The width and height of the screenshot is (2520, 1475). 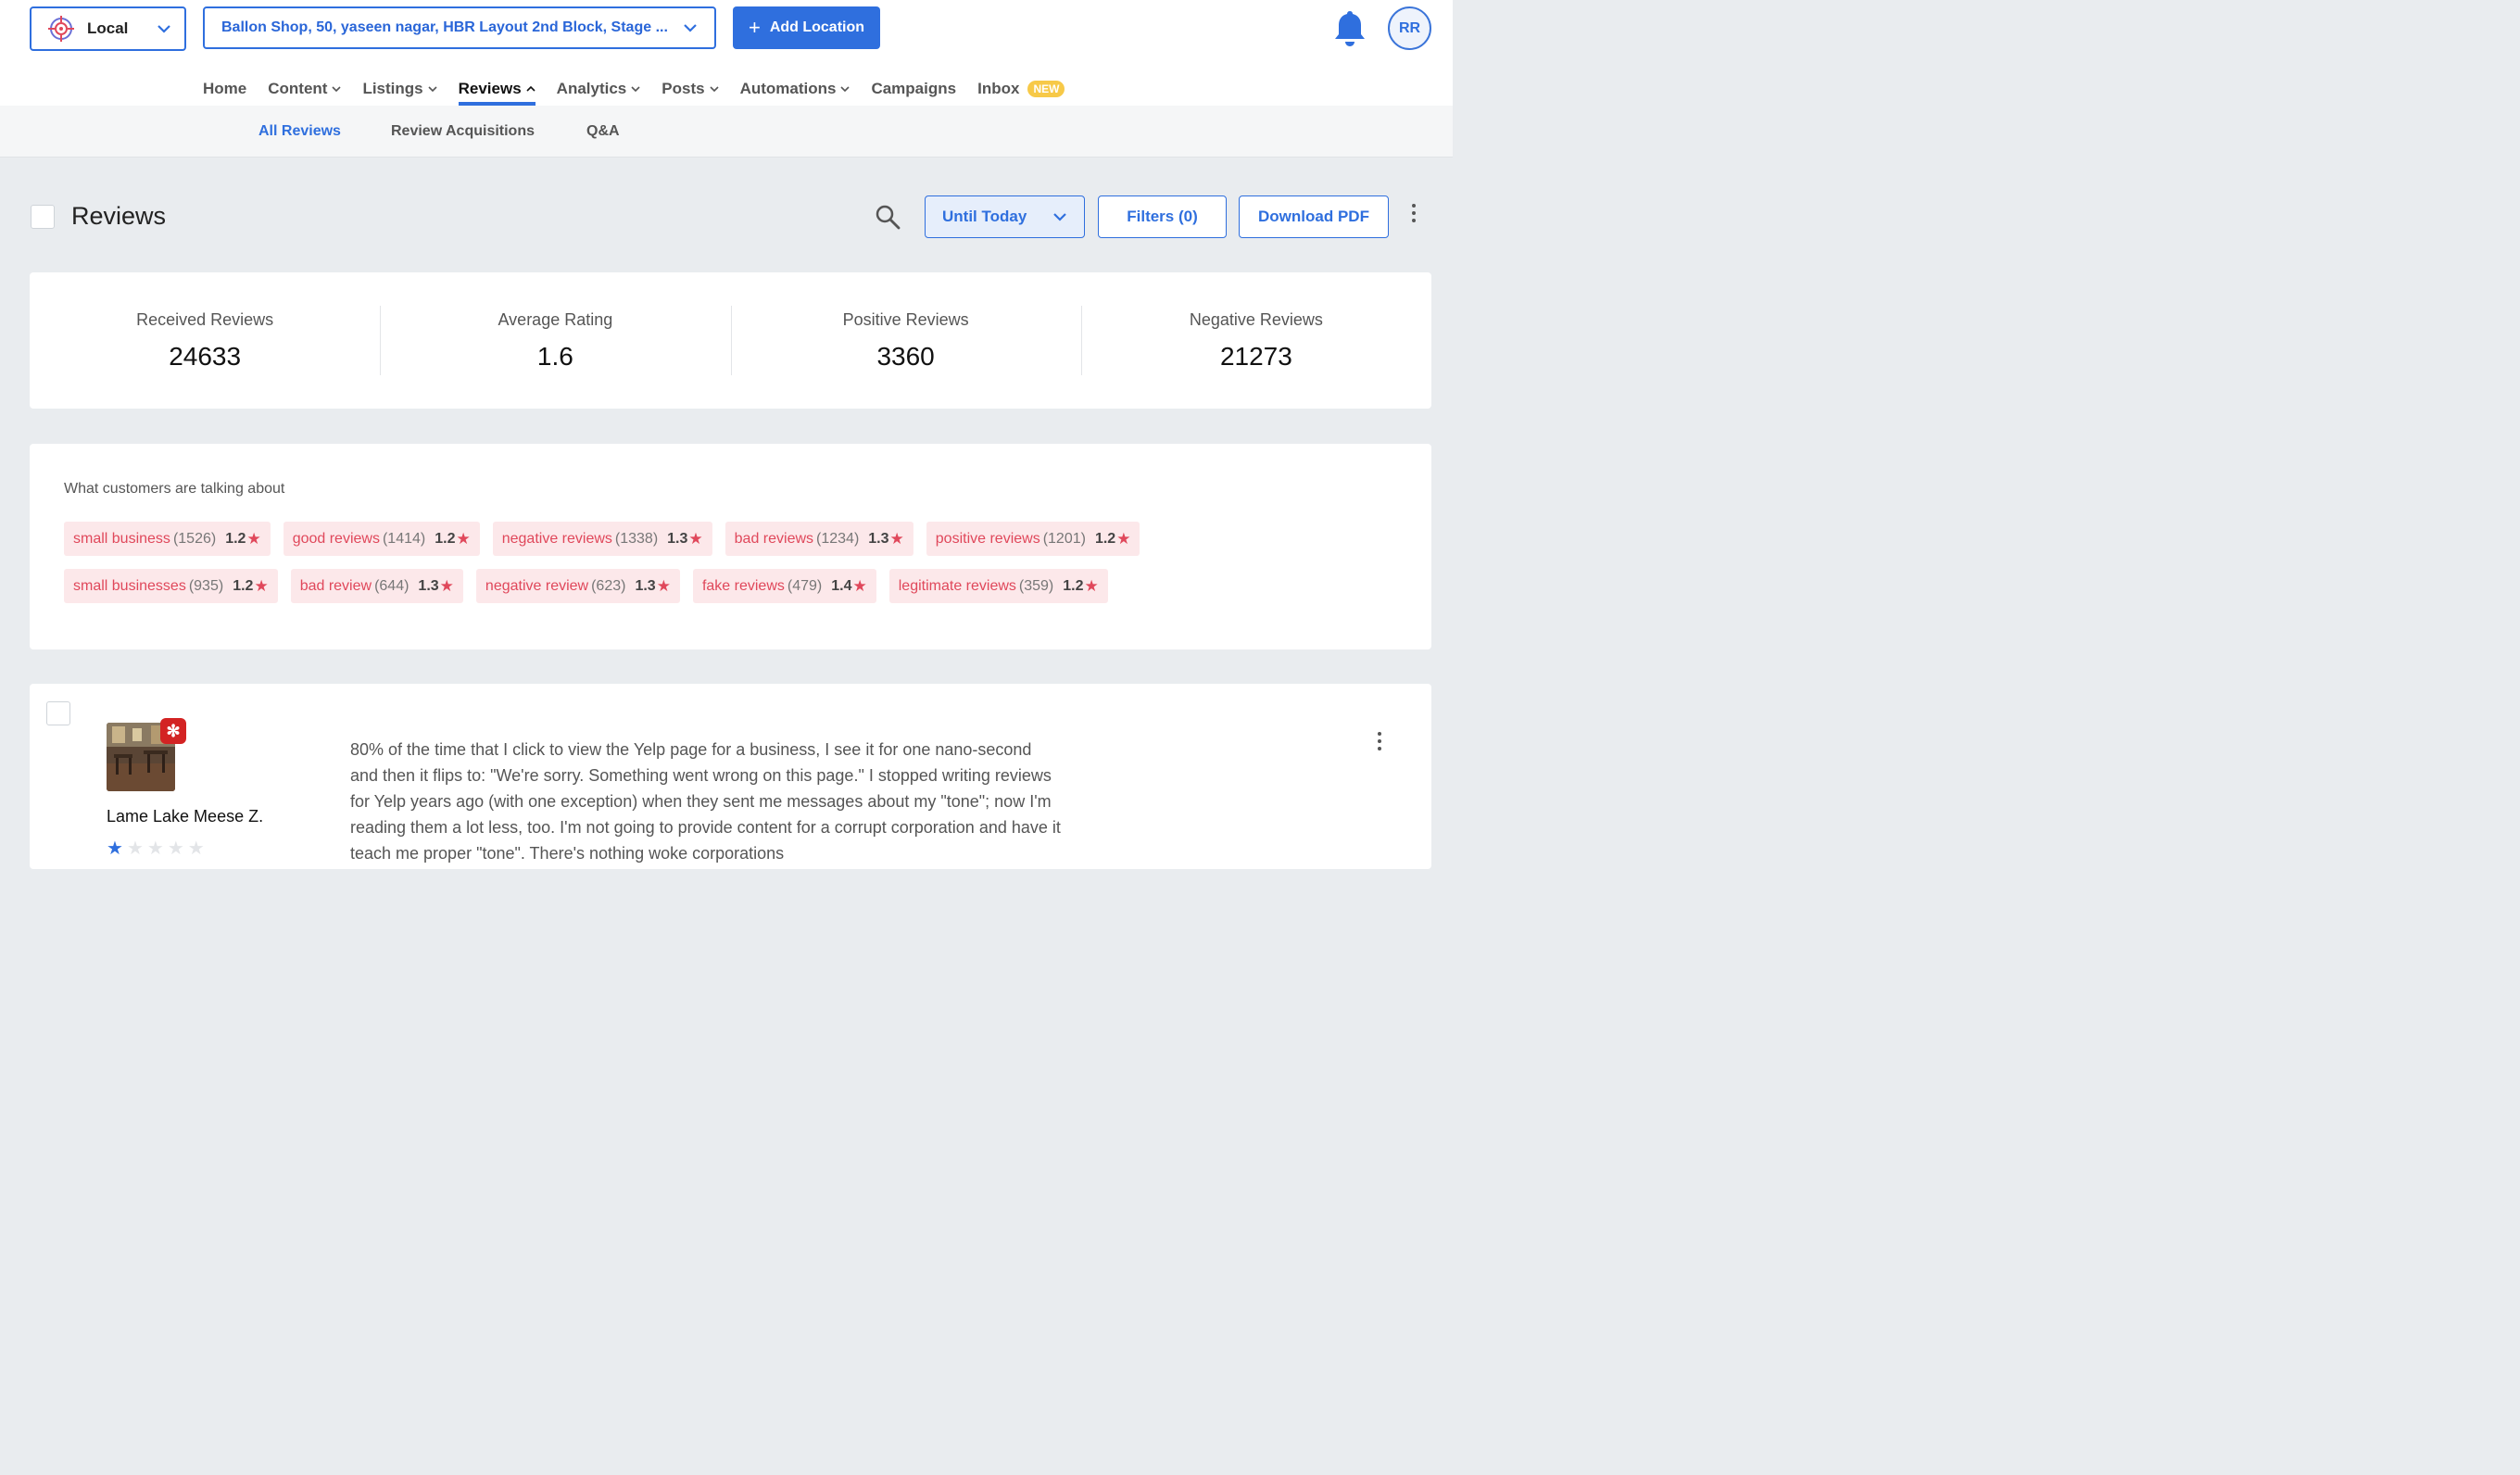 What do you see at coordinates (1162, 216) in the screenshot?
I see `filters-button: Filters (0)` at bounding box center [1162, 216].